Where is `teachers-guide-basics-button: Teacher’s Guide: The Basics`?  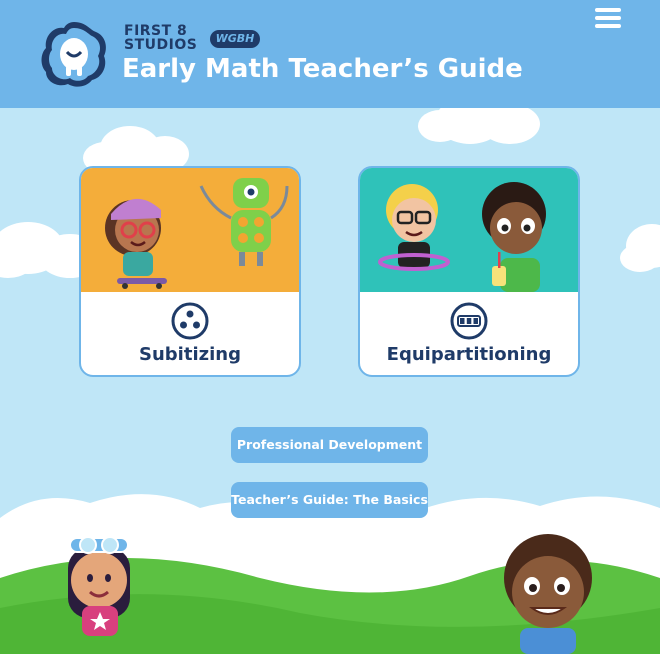
teachers-guide-basics-button: Teacher’s Guide: The Basics is located at coordinates (329, 500).